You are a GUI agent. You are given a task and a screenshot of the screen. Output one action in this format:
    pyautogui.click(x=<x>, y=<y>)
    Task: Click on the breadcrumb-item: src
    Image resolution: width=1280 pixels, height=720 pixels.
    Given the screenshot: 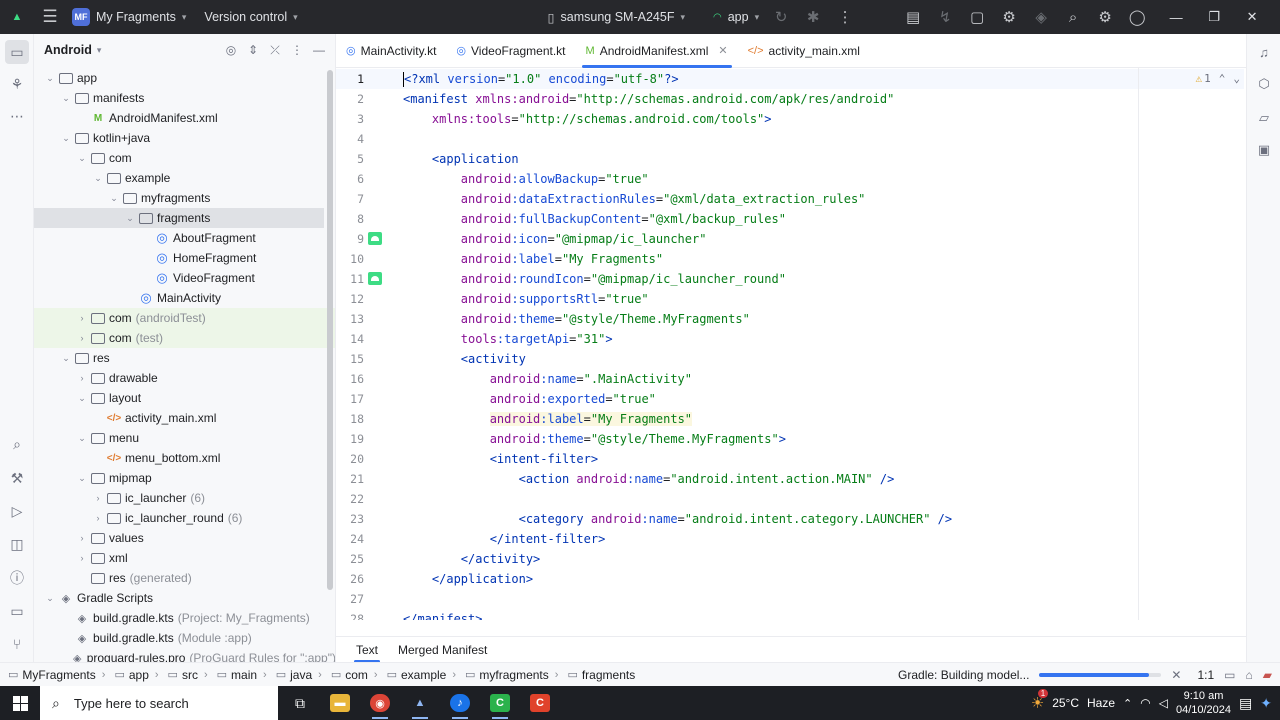 What is the action you would take?
    pyautogui.click(x=190, y=675)
    